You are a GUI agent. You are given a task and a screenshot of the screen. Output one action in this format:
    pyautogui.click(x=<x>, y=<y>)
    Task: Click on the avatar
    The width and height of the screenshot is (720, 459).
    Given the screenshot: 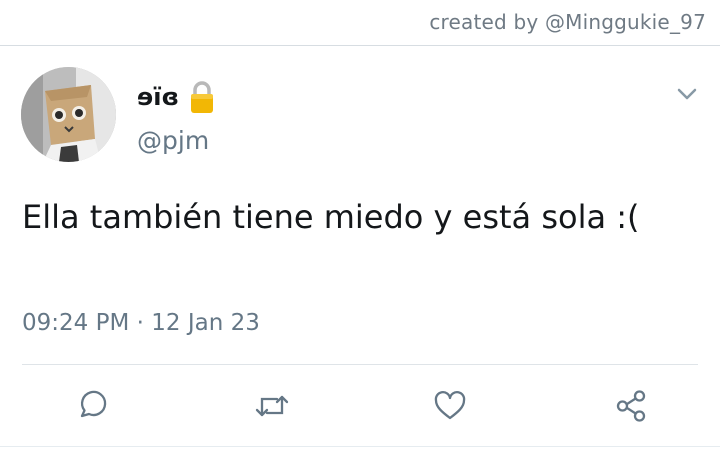 What is the action you would take?
    pyautogui.click(x=68, y=114)
    